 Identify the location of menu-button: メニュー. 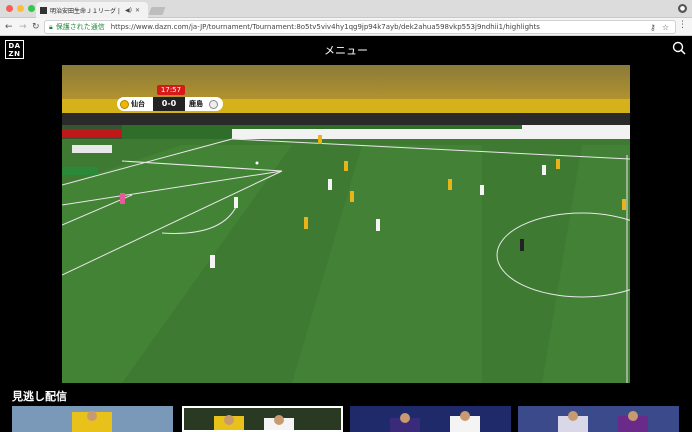
(346, 50).